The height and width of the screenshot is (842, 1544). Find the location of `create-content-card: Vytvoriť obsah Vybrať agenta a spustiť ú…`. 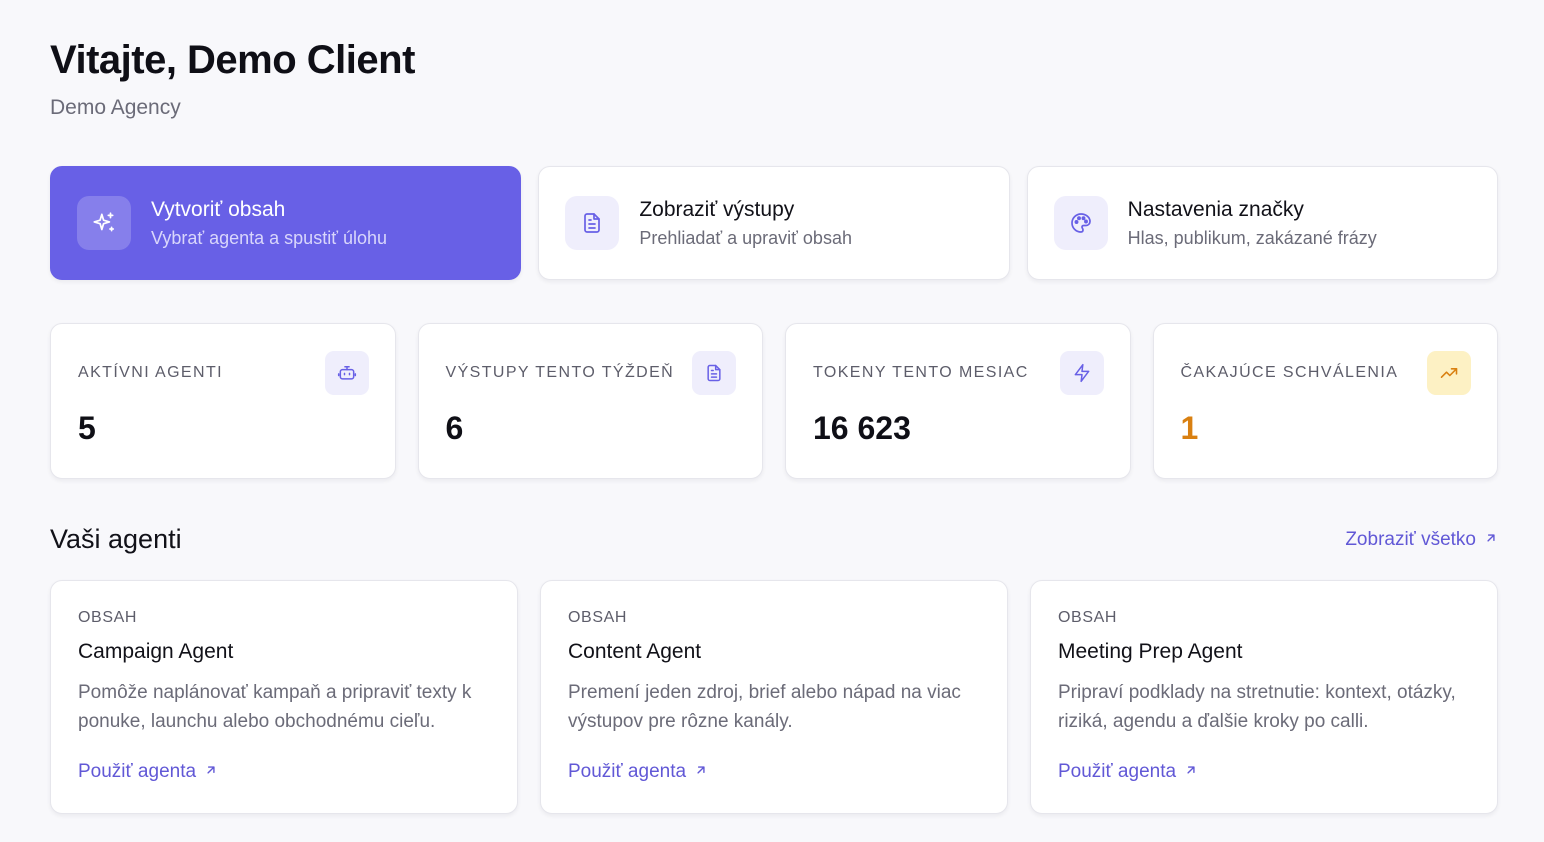

create-content-card: Vytvoriť obsah Vybrať agenta a spustiť ú… is located at coordinates (286, 223).